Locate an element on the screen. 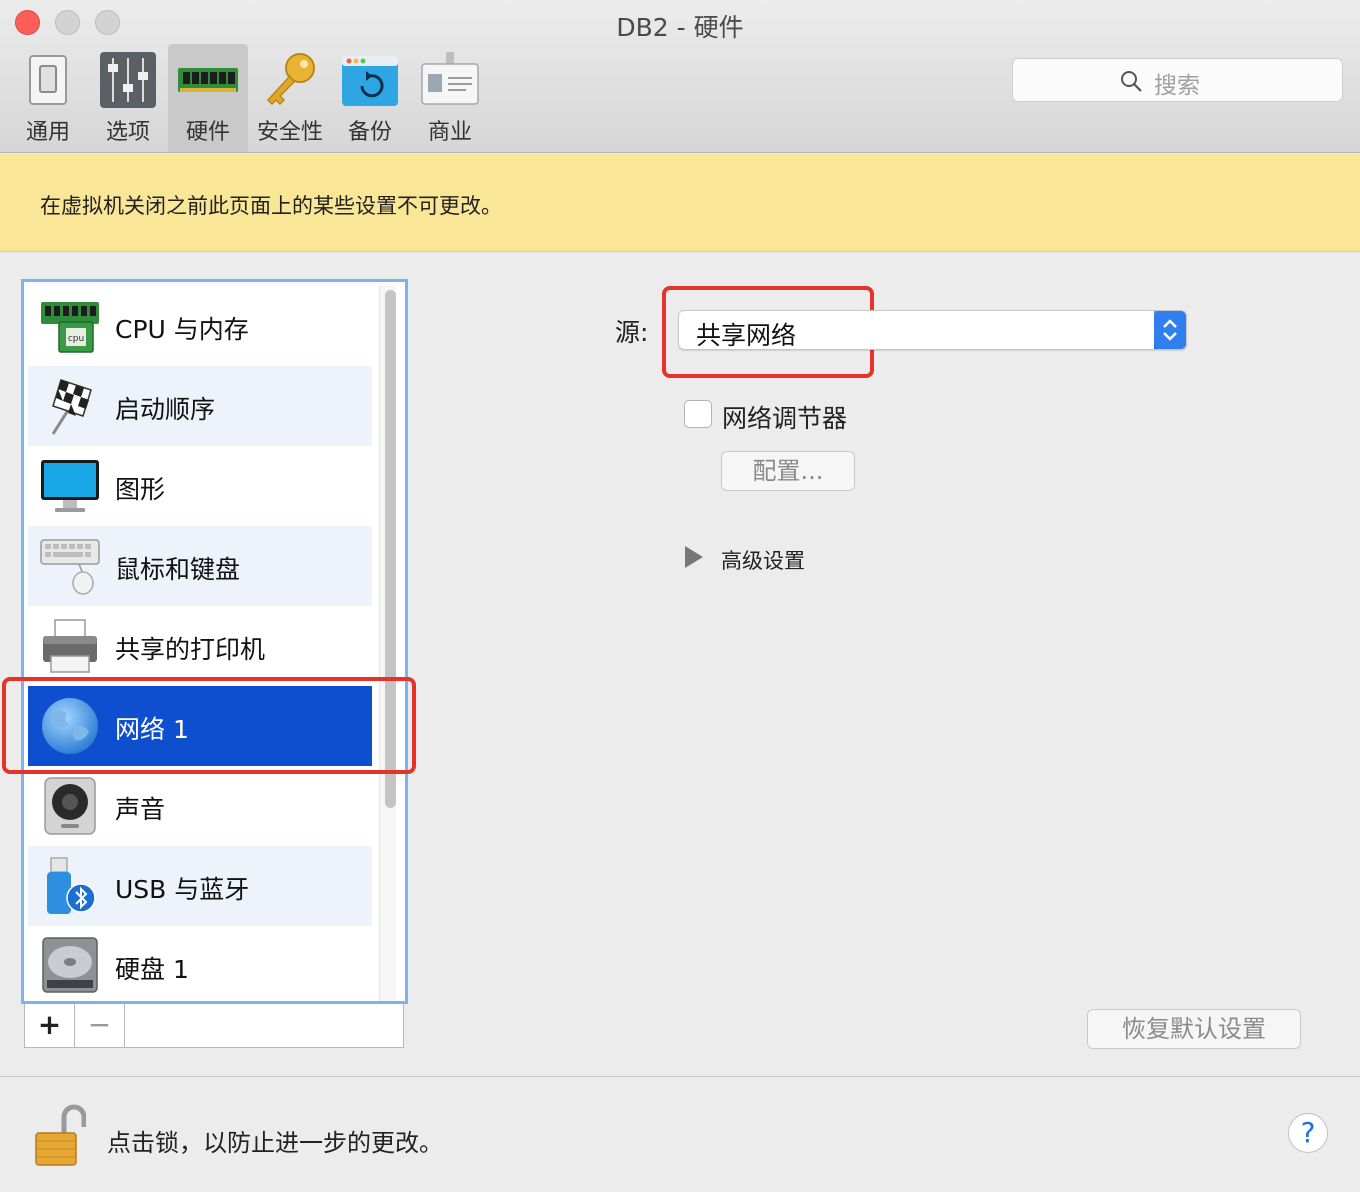  sliders-icon is located at coordinates (128, 80).